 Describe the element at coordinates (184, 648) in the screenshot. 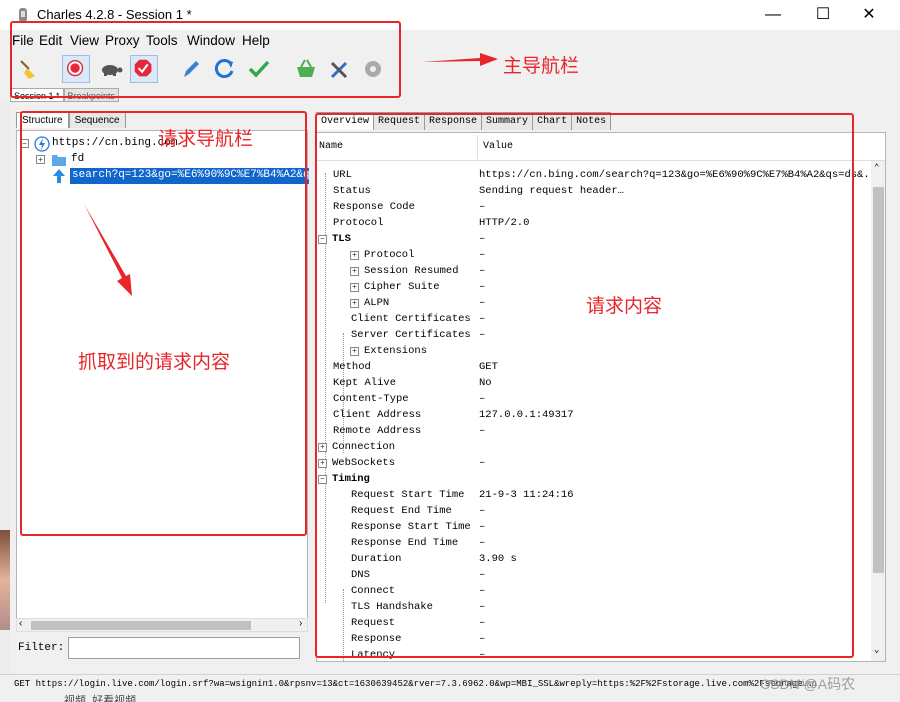

I see `filter-input` at that location.